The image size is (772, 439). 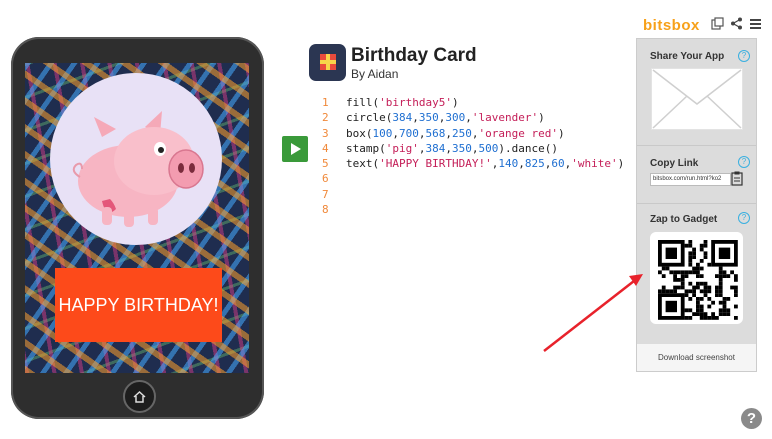 What do you see at coordinates (325, 194) in the screenshot?
I see `line-number: 7` at bounding box center [325, 194].